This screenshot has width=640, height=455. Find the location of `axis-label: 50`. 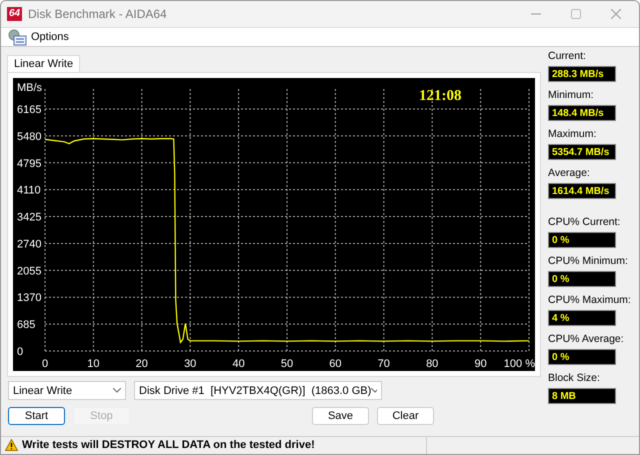

axis-label: 50 is located at coordinates (287, 364).